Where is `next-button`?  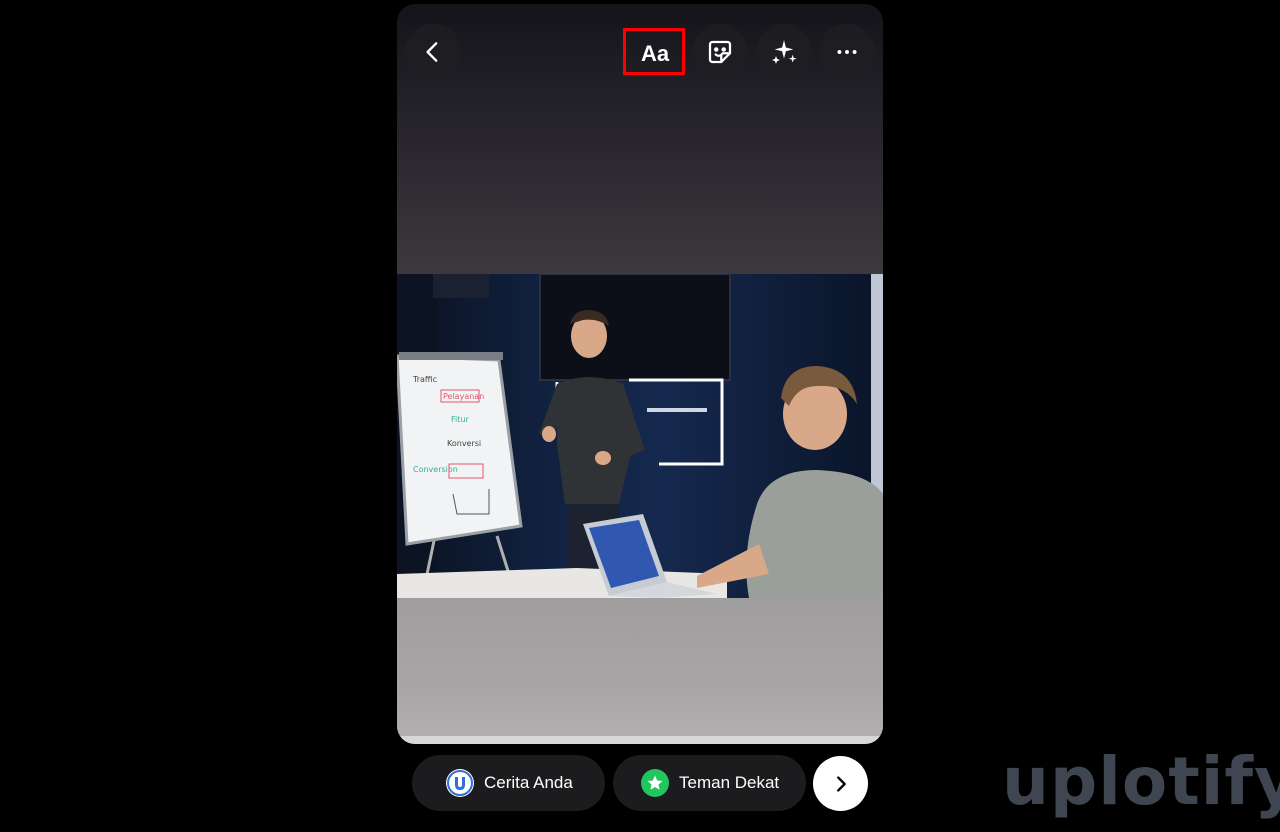 next-button is located at coordinates (840, 783).